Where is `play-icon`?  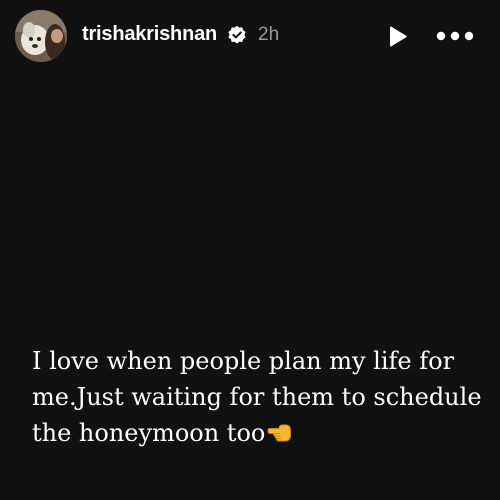 play-icon is located at coordinates (397, 37).